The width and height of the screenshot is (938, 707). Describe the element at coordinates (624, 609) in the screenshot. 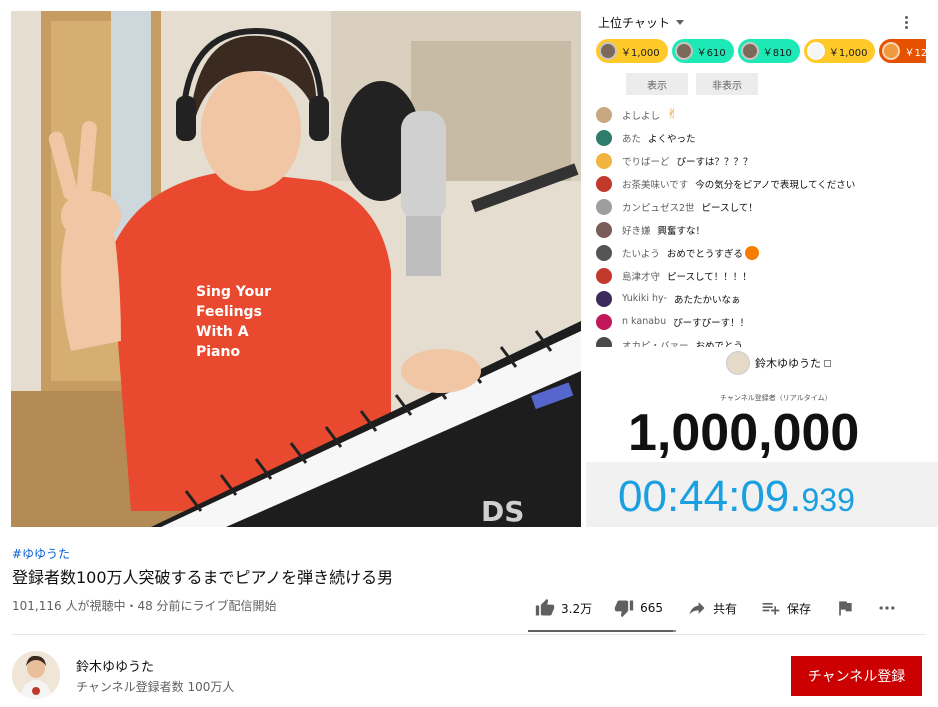

I see `thumb-down-icon` at that location.